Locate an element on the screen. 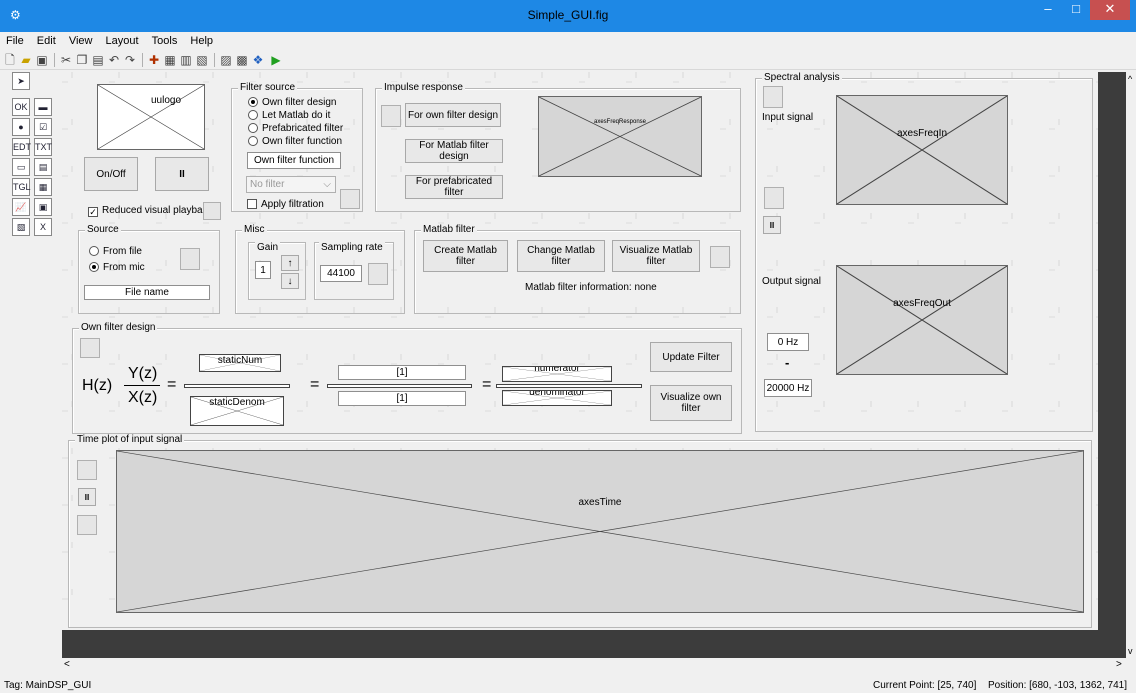  impulse-prefab-button: For prefabricated filter is located at coordinates (454, 187).